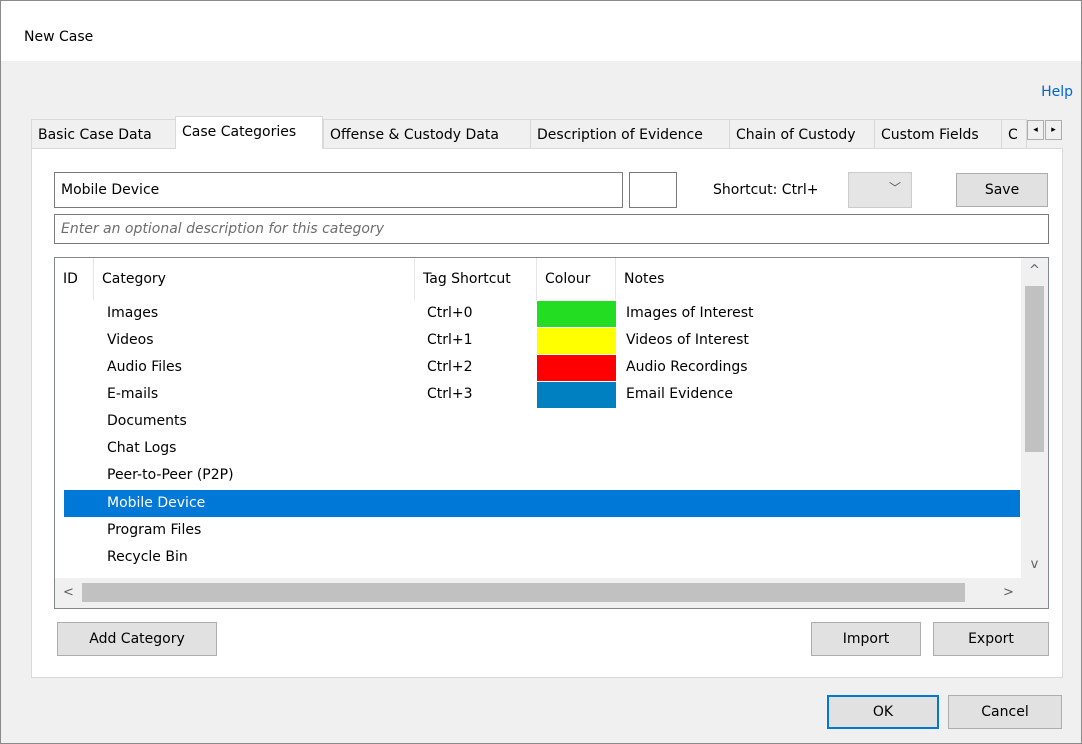 This screenshot has height=744, width=1082. What do you see at coordinates (802, 134) in the screenshot?
I see `tab-chain-of-custody: Chain of Custody` at bounding box center [802, 134].